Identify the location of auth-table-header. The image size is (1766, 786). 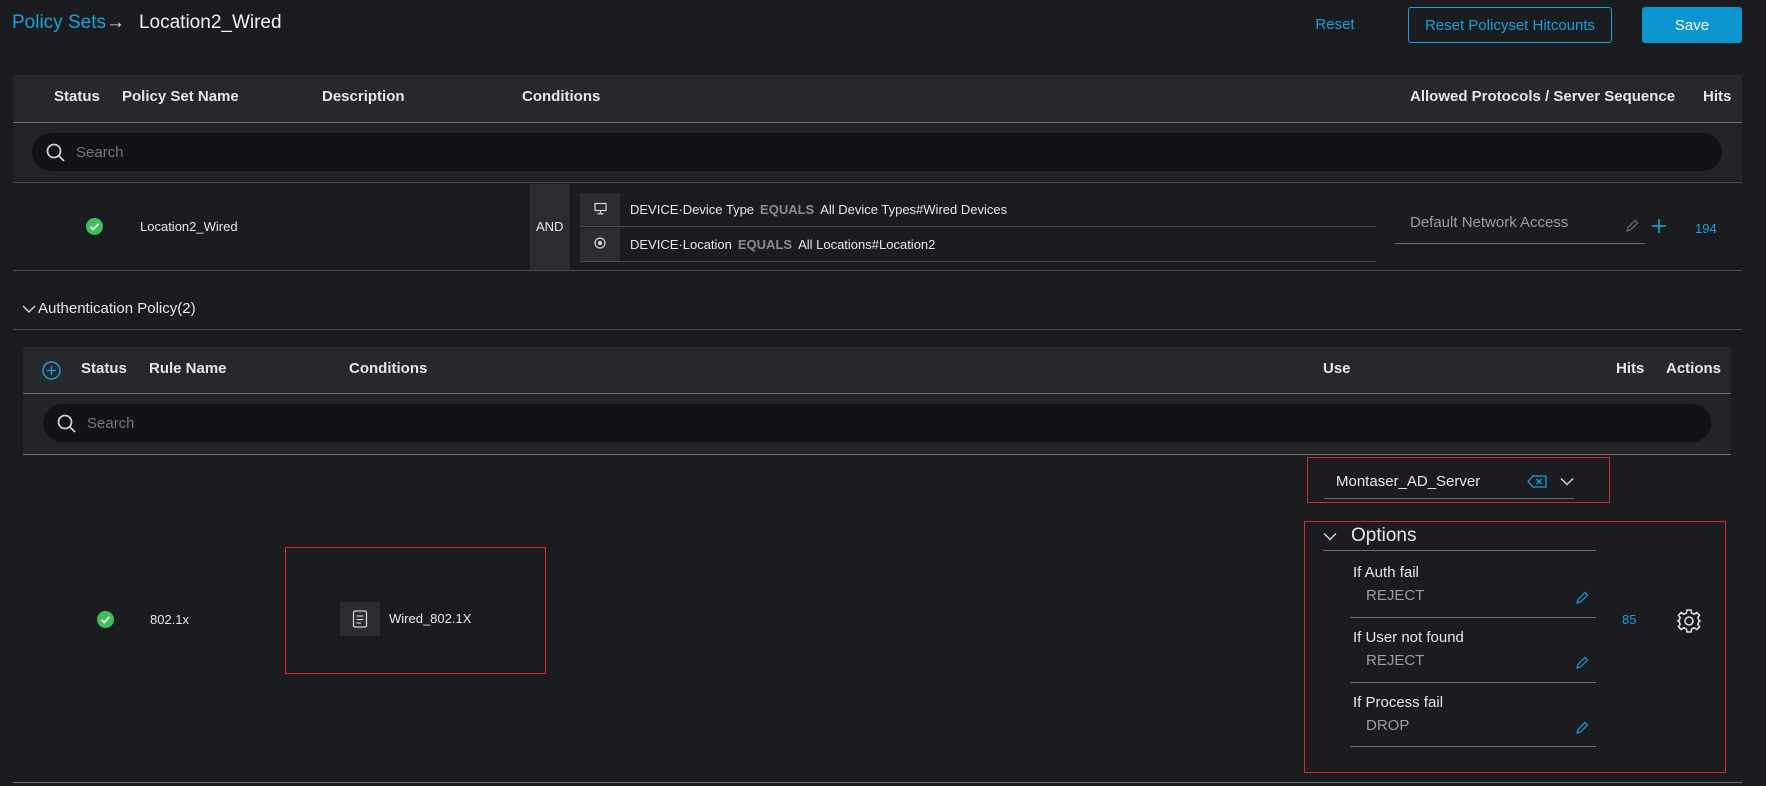
(877, 370).